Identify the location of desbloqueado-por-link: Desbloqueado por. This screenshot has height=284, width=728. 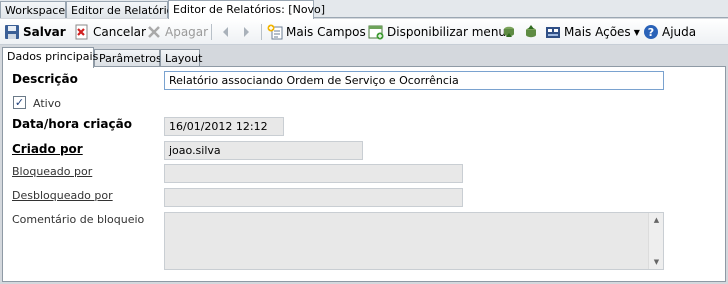
(62, 195).